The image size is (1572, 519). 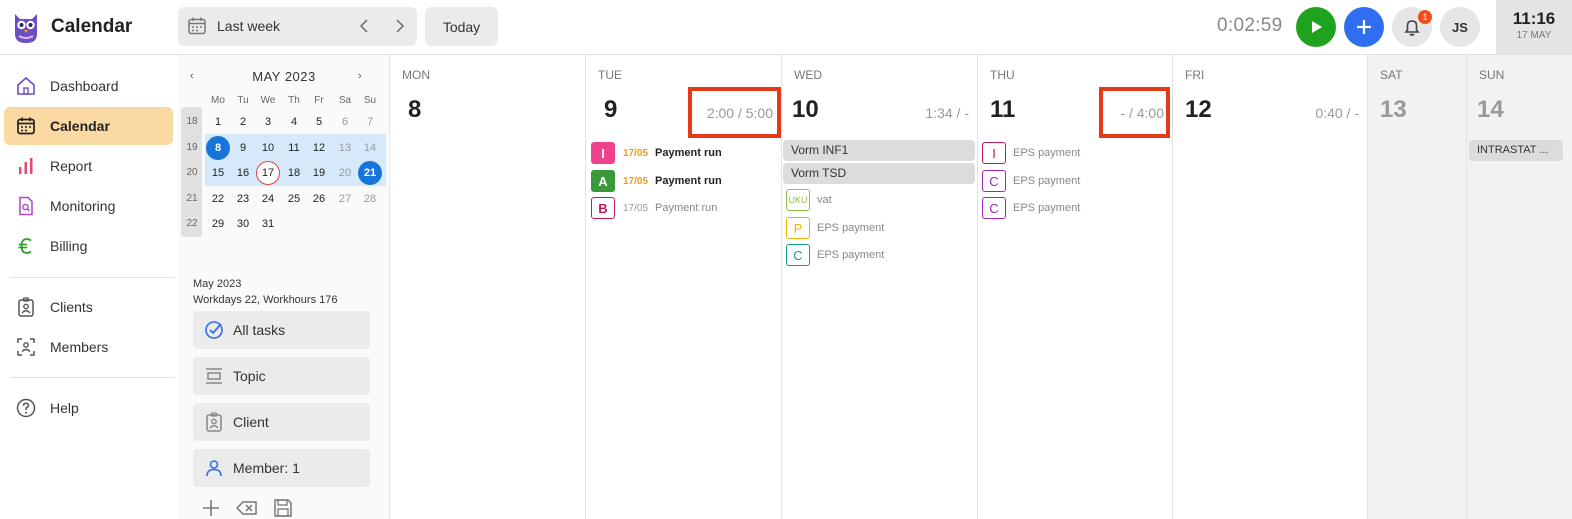 I want to click on mini-calendar-day: 29, so click(x=218, y=224).